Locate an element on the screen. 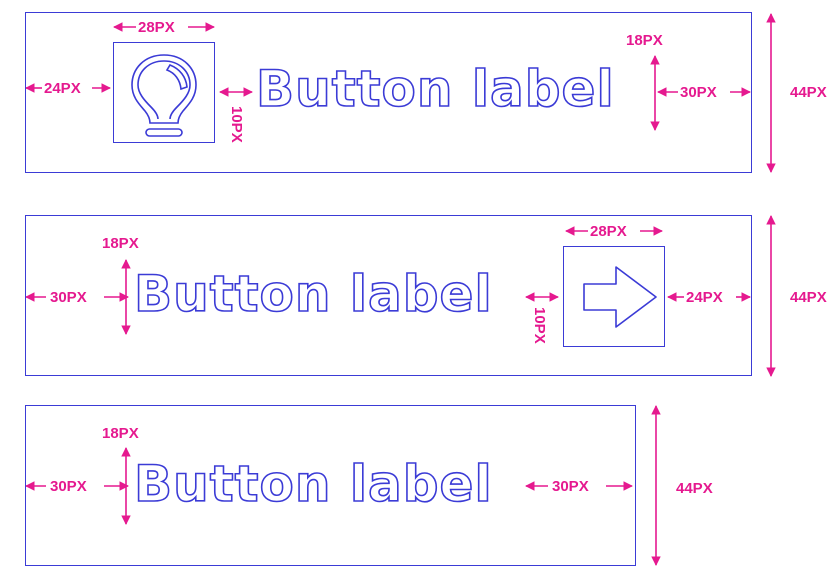 The height and width of the screenshot is (569, 840). dim-right-padding: 24PX is located at coordinates (704, 297).